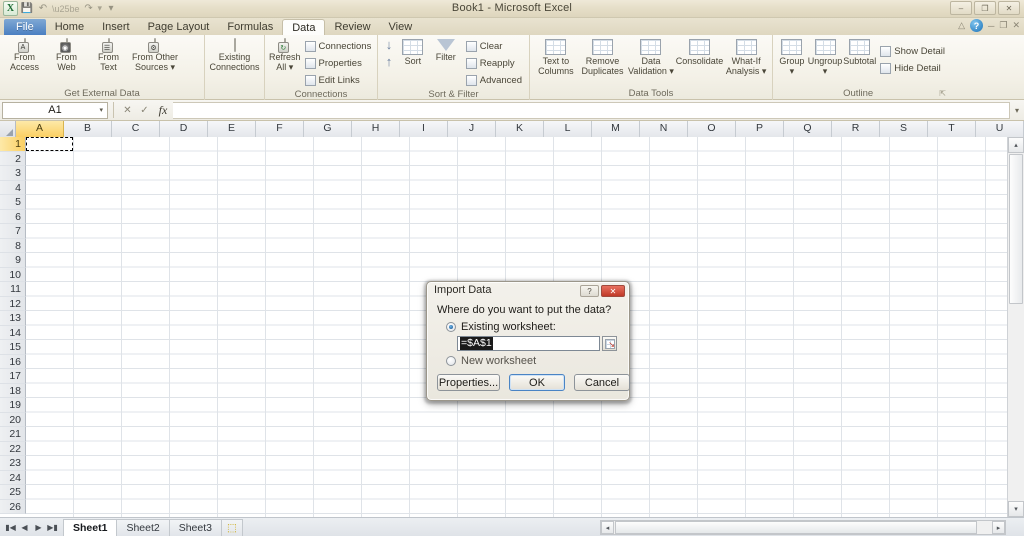 The height and width of the screenshot is (536, 1024). I want to click on from-access-button: A From Access, so click(24, 54).